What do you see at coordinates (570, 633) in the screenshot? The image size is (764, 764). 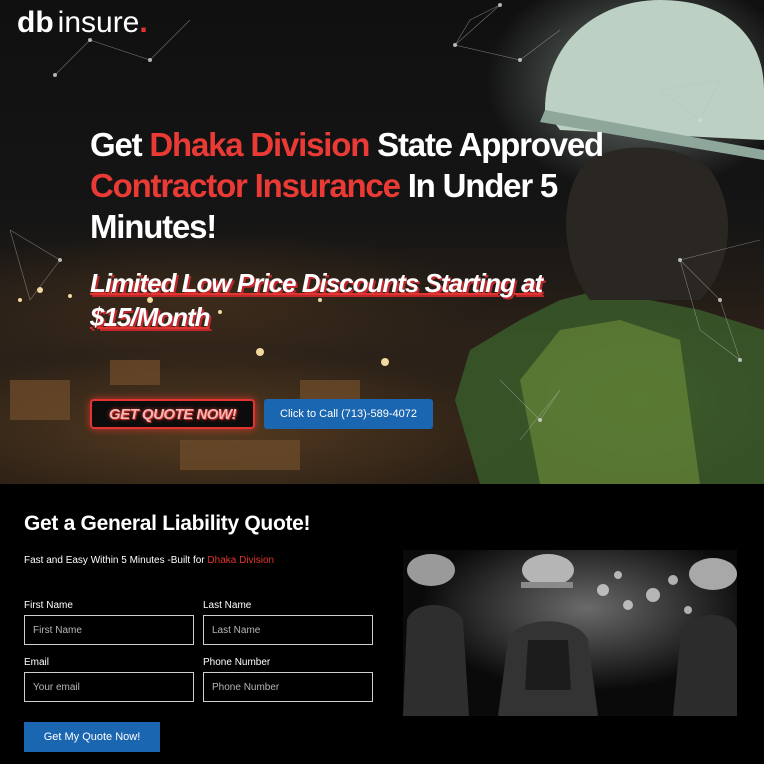 I see `workers-photo` at bounding box center [570, 633].